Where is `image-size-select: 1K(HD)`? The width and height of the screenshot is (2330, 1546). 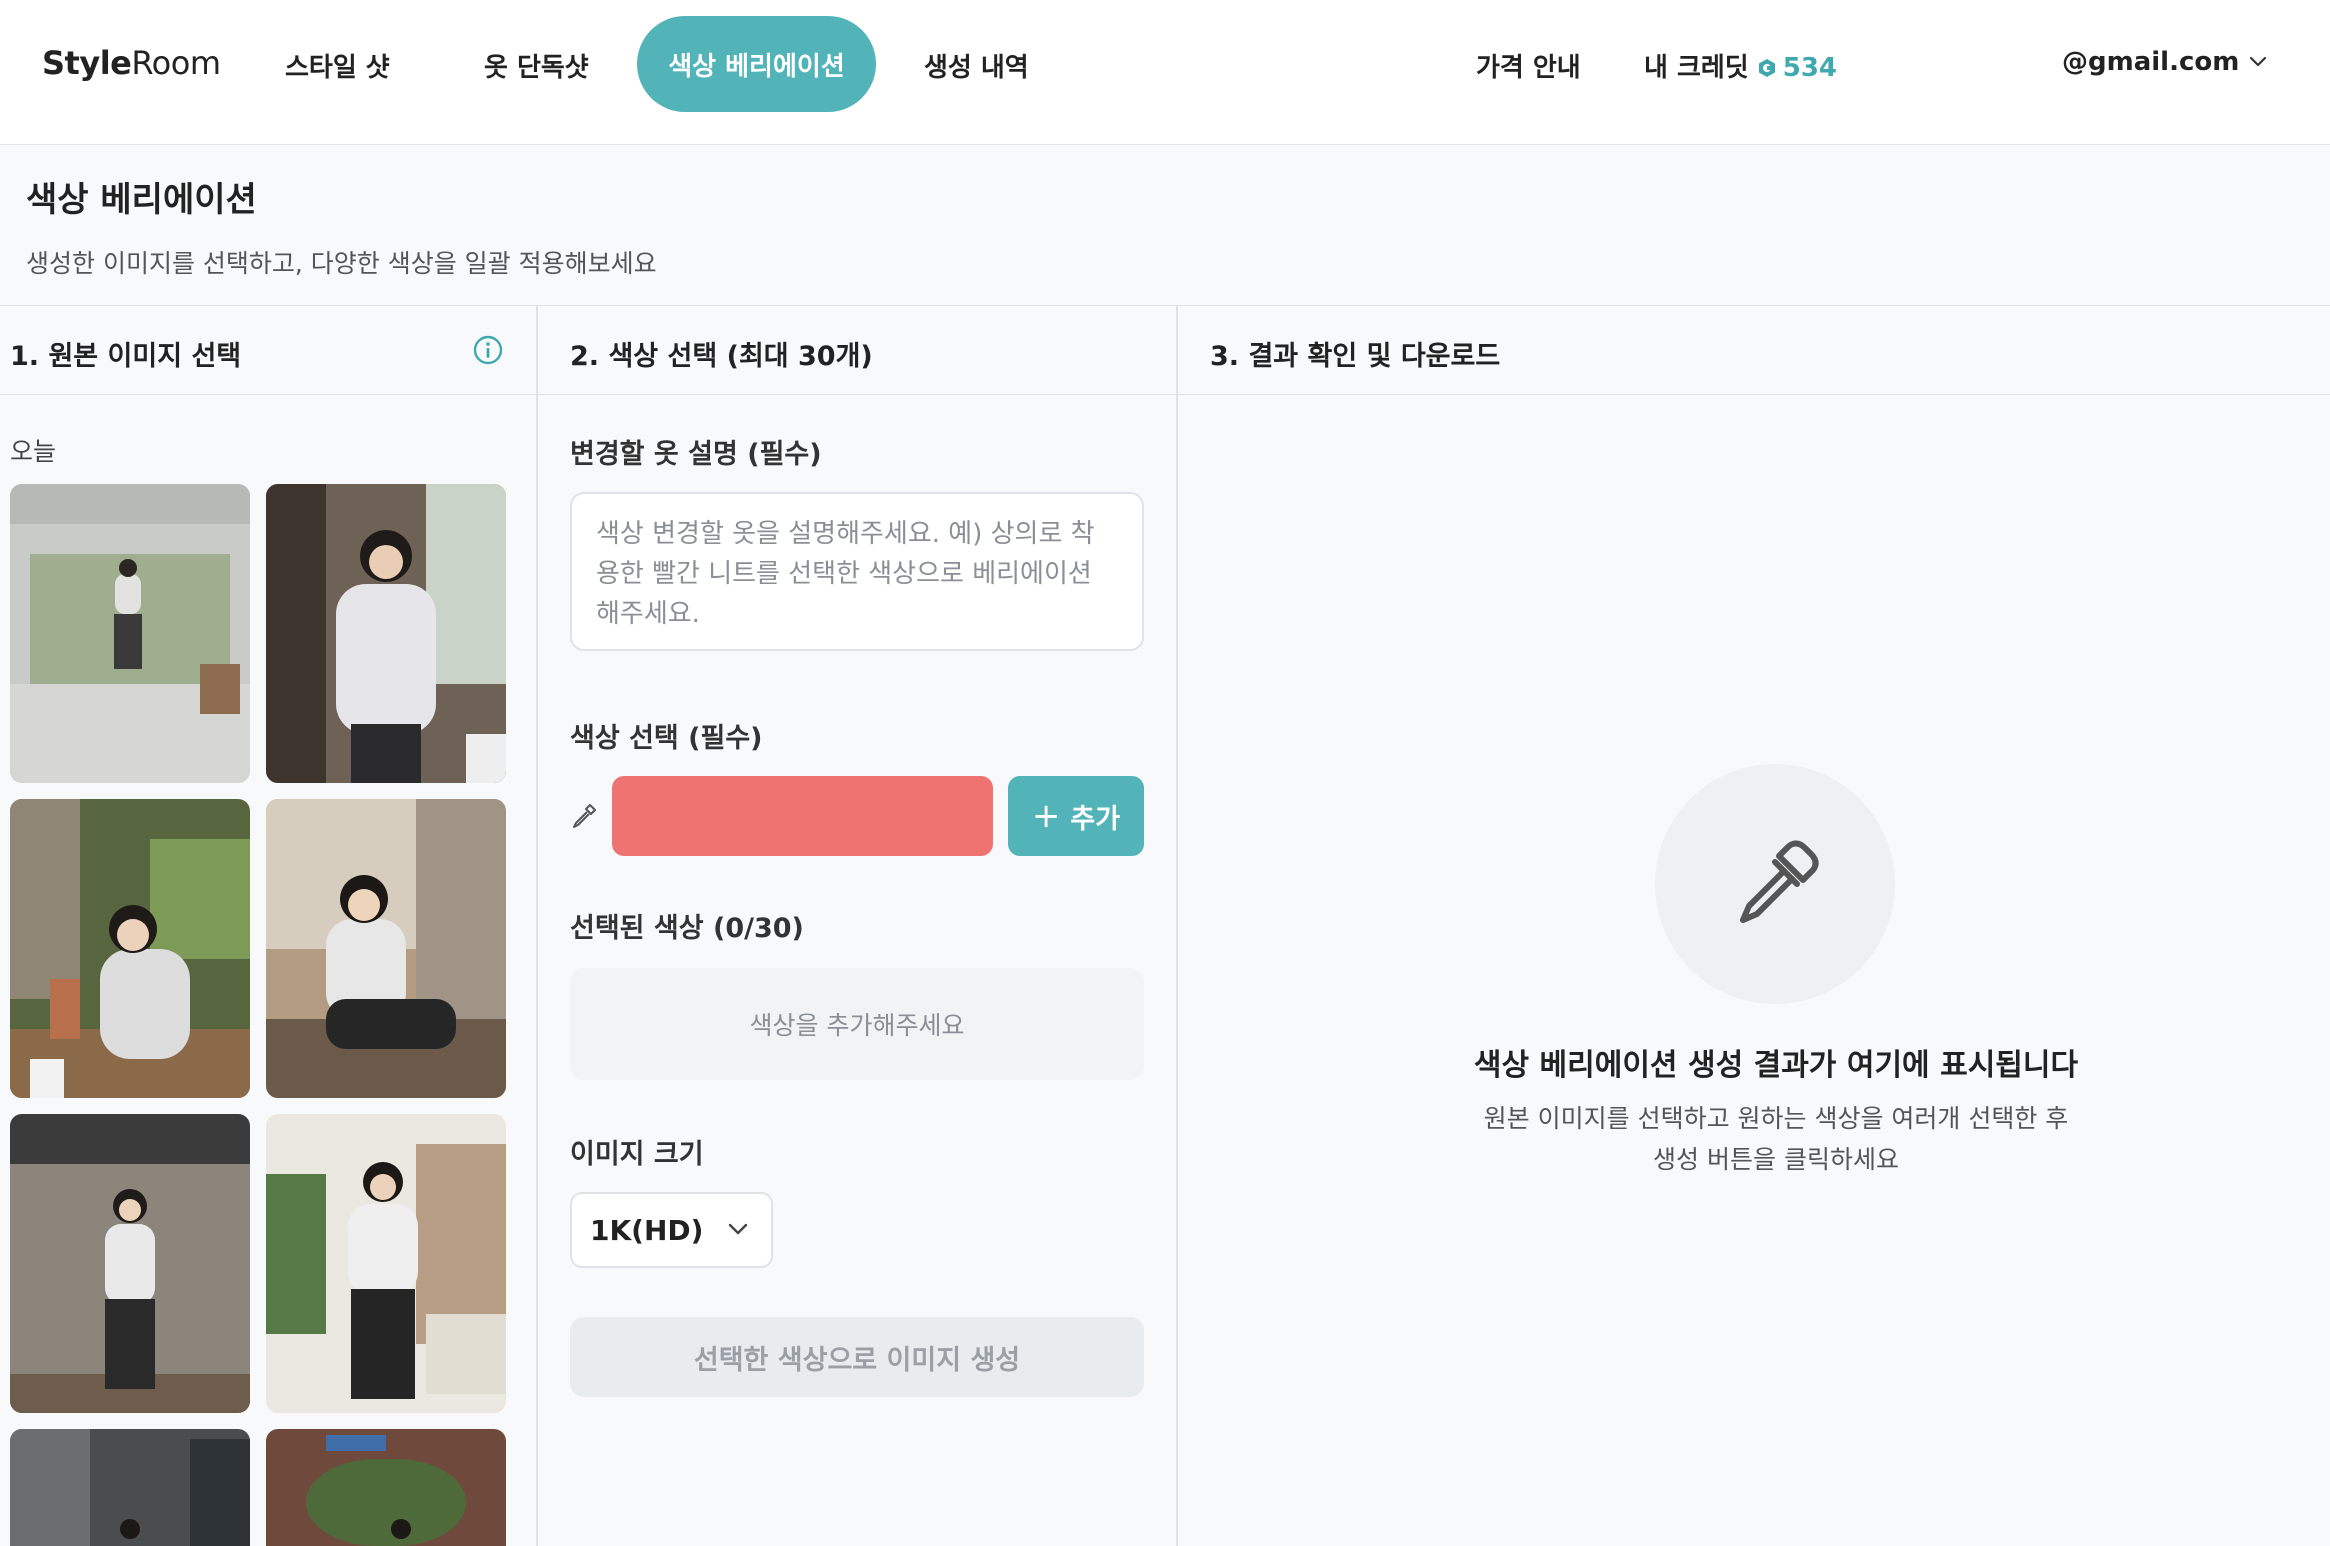
image-size-select: 1K(HD) is located at coordinates (671, 1230).